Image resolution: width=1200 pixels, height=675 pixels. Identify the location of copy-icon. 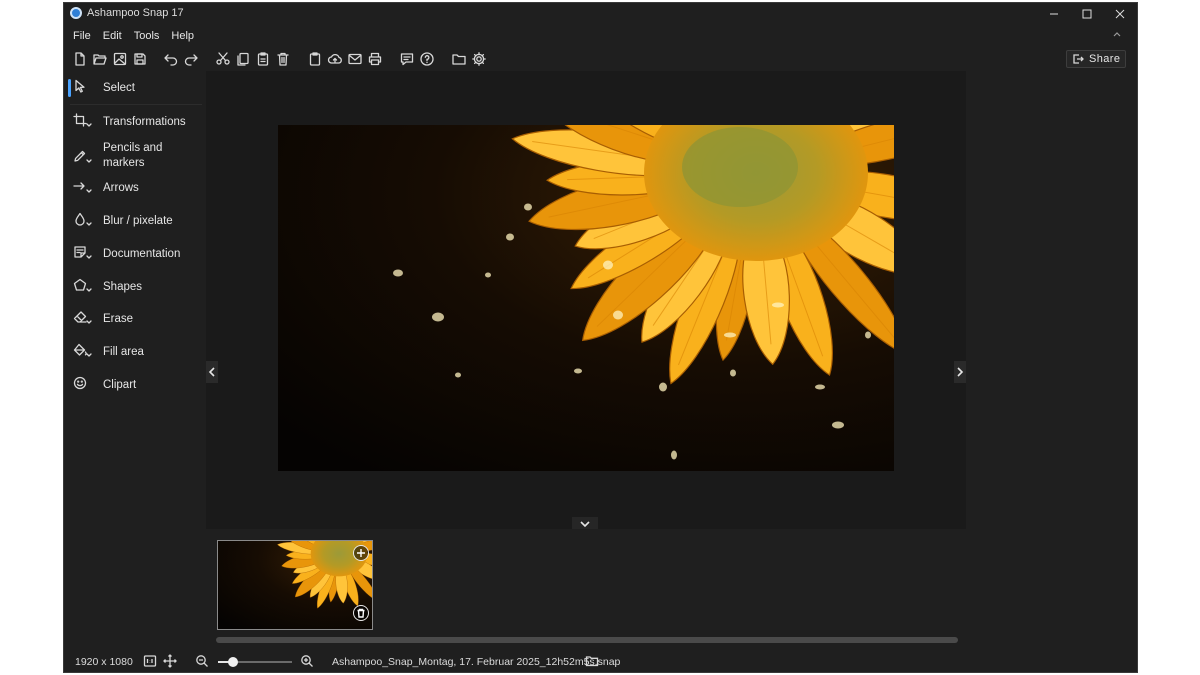
(243, 59).